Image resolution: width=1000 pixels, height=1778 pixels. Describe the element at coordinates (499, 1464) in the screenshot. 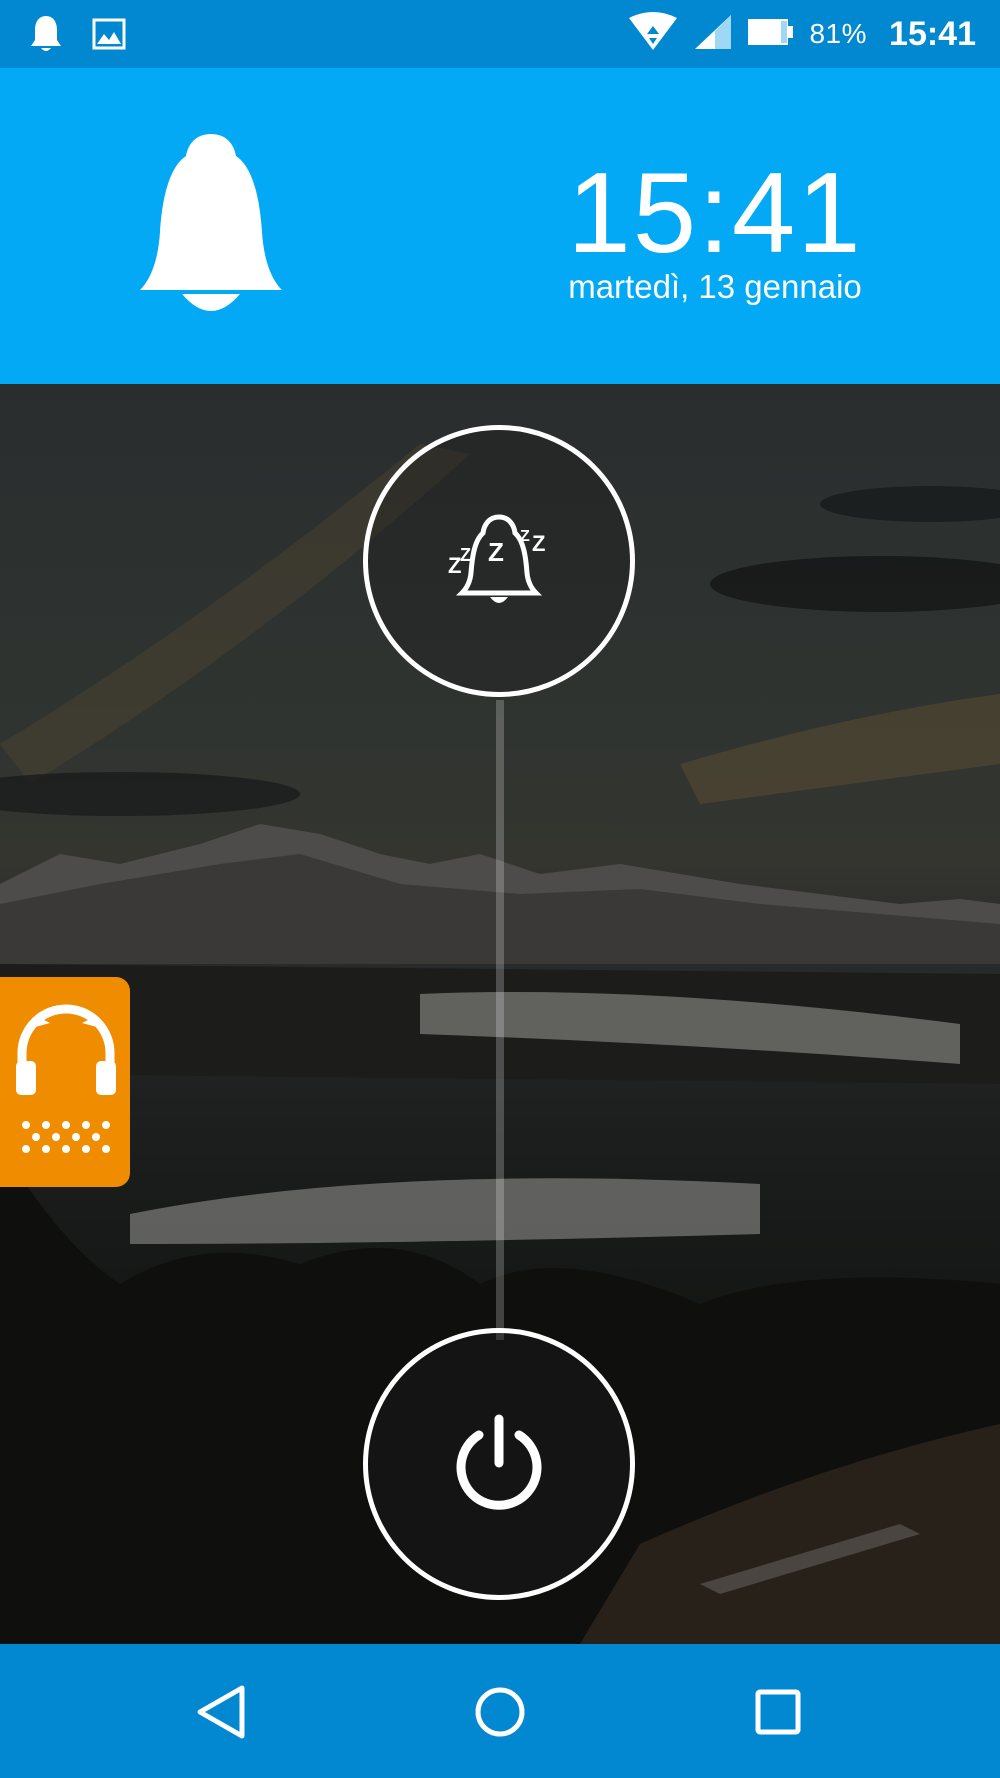

I see `dismiss-alarm-button` at that location.